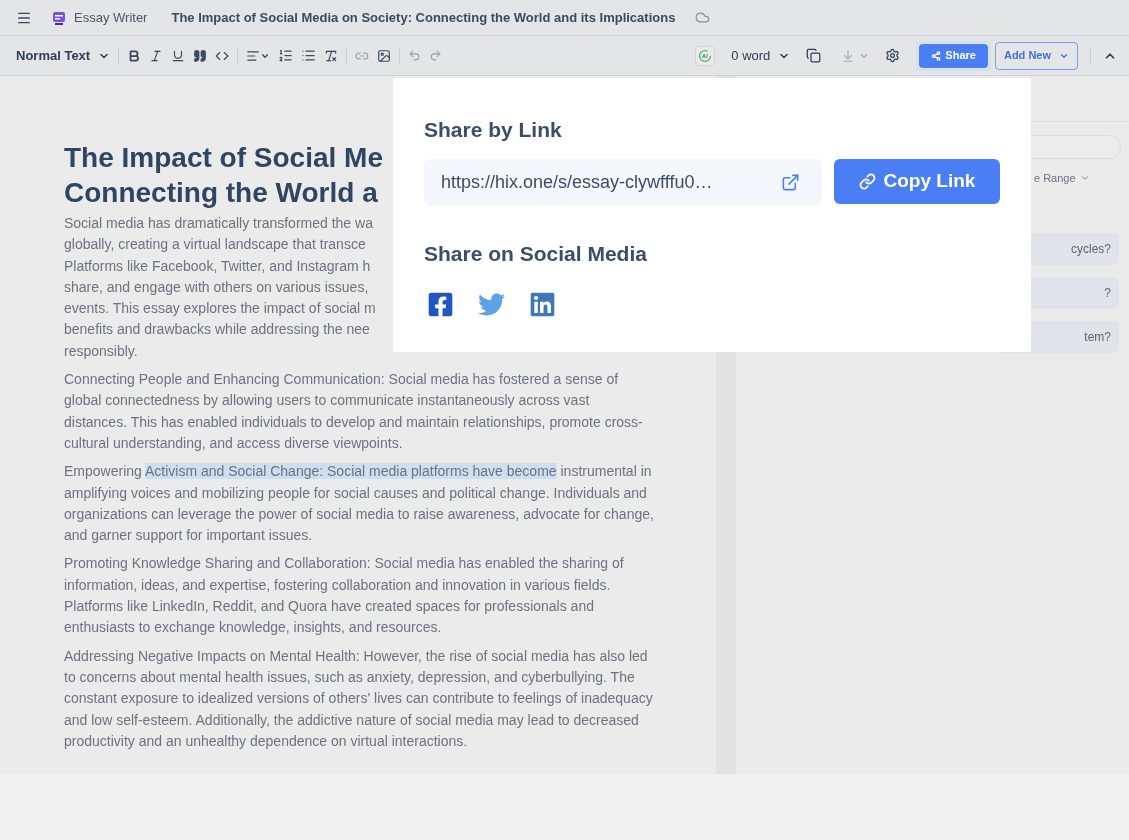 The height and width of the screenshot is (840, 1129). Describe the element at coordinates (867, 181) in the screenshot. I see `link-icon` at that location.